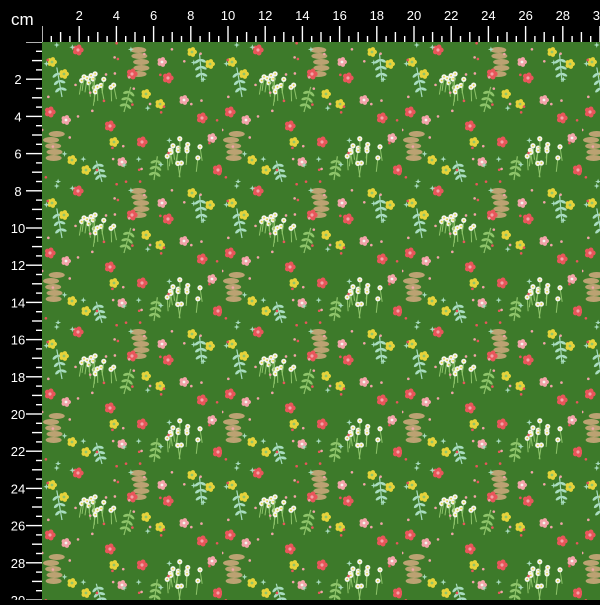 The width and height of the screenshot is (600, 605). I want to click on ruler-left-label: 14, so click(18, 302).